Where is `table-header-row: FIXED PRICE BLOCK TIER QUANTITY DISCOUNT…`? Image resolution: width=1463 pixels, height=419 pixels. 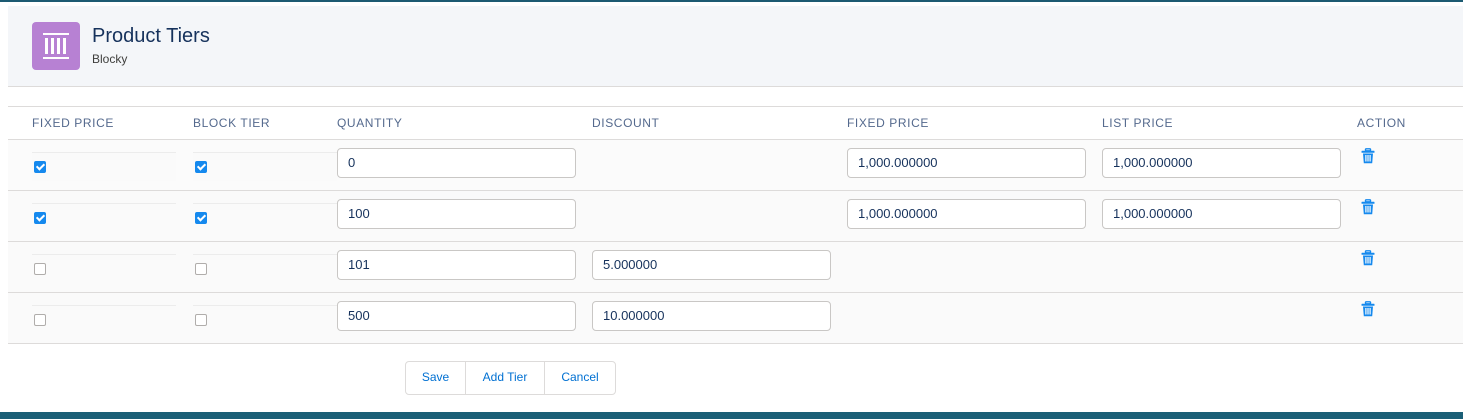 table-header-row: FIXED PRICE BLOCK TIER QUANTITY DISCOUNT… is located at coordinates (735, 123).